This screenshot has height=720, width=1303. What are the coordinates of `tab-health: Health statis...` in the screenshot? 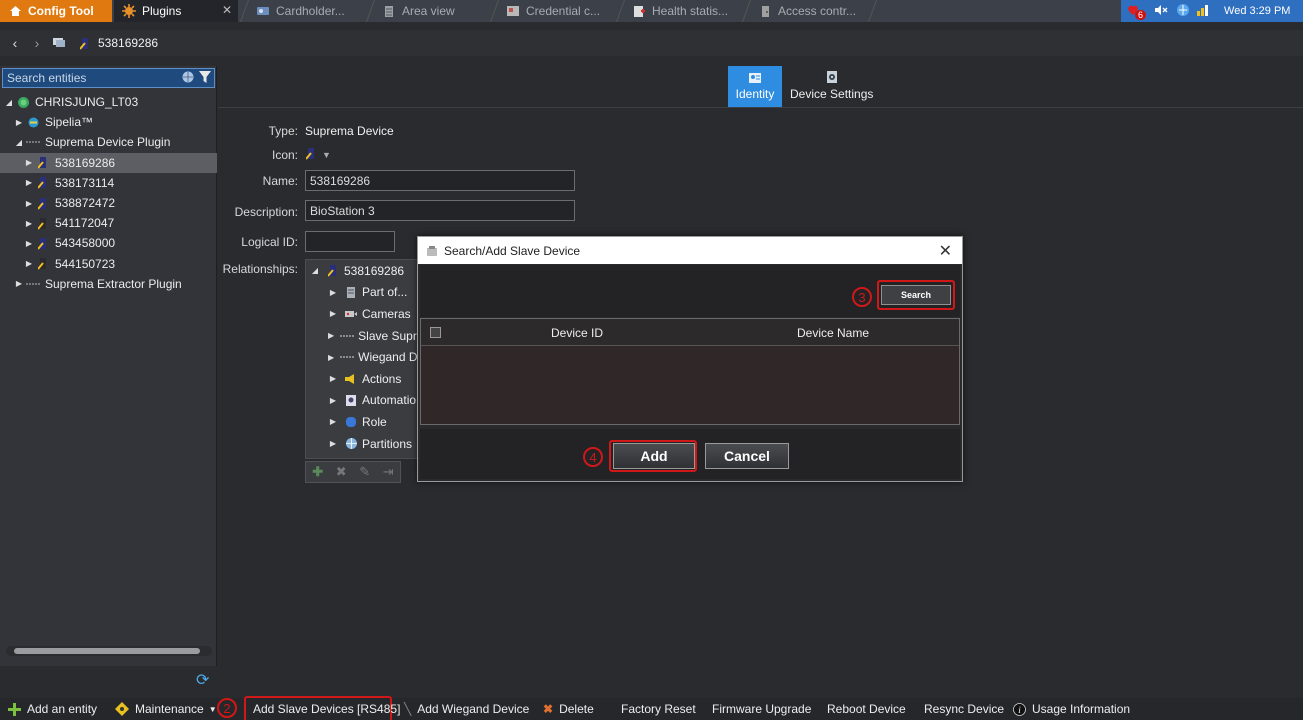 It's located at (683, 11).